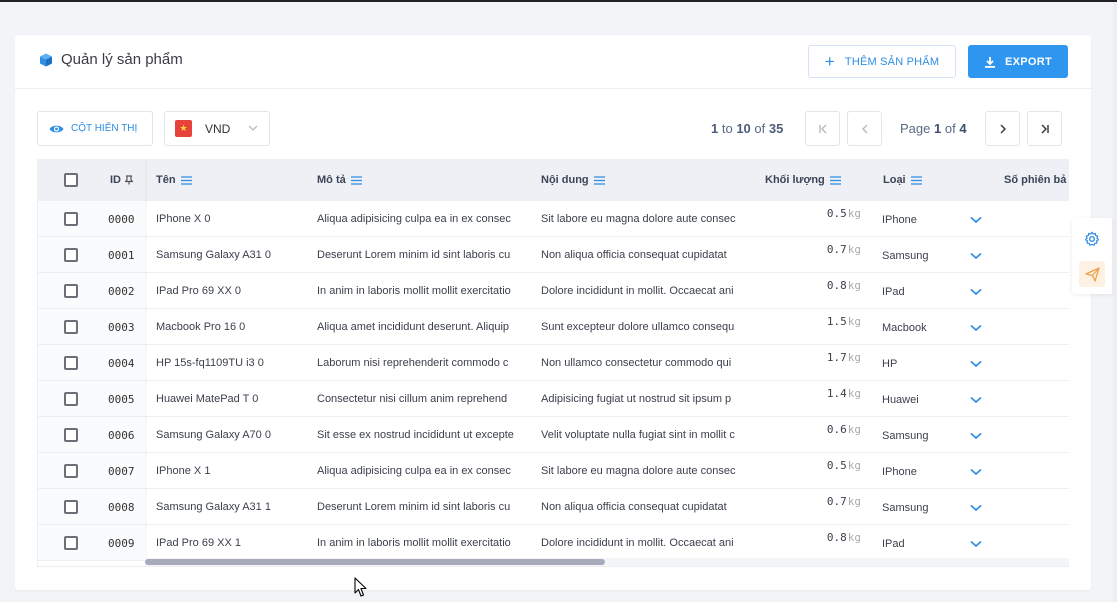  What do you see at coordinates (1035, 180) in the screenshot?
I see `header-version: Số phiên bả` at bounding box center [1035, 180].